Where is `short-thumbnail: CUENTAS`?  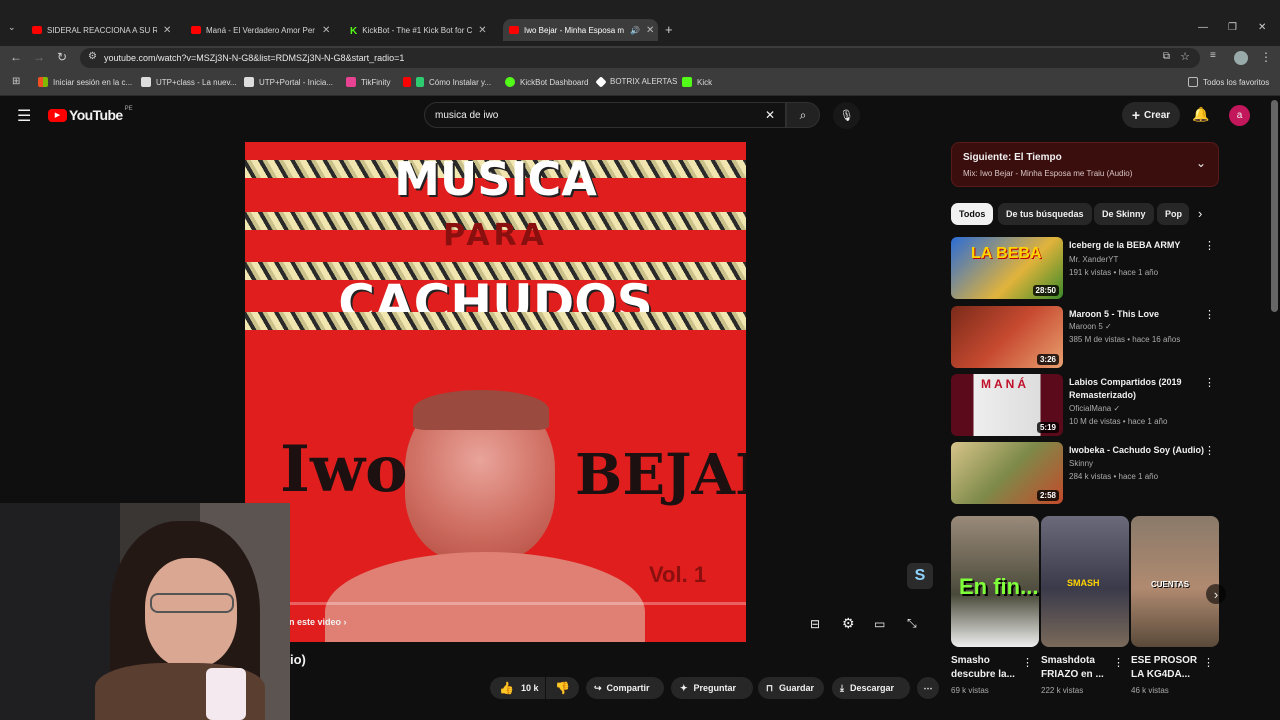
short-thumbnail: CUENTAS is located at coordinates (1175, 581).